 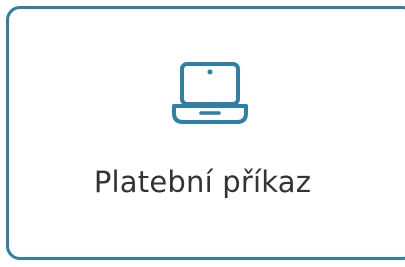 What do you see at coordinates (202, 182) in the screenshot?
I see `card-label: Platební příkaz` at bounding box center [202, 182].